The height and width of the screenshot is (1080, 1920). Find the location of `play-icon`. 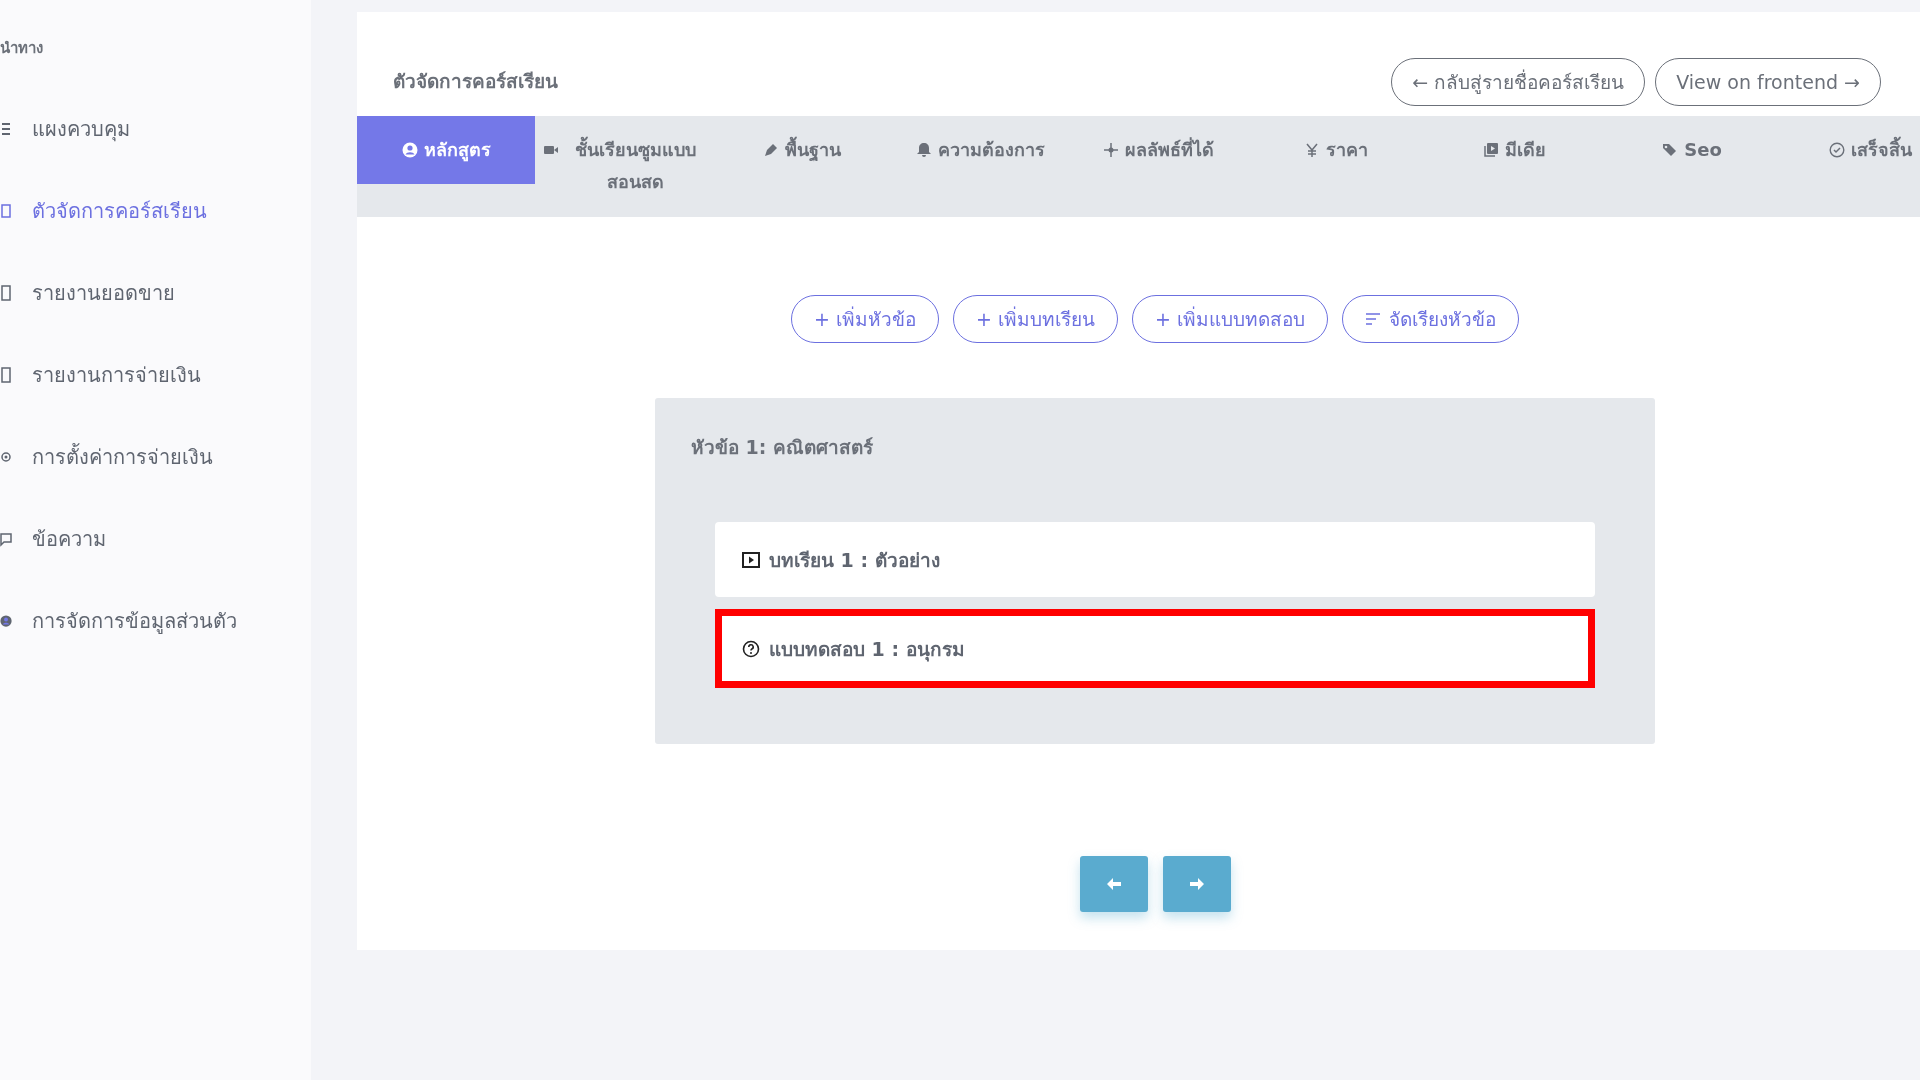

play-icon is located at coordinates (751, 559).